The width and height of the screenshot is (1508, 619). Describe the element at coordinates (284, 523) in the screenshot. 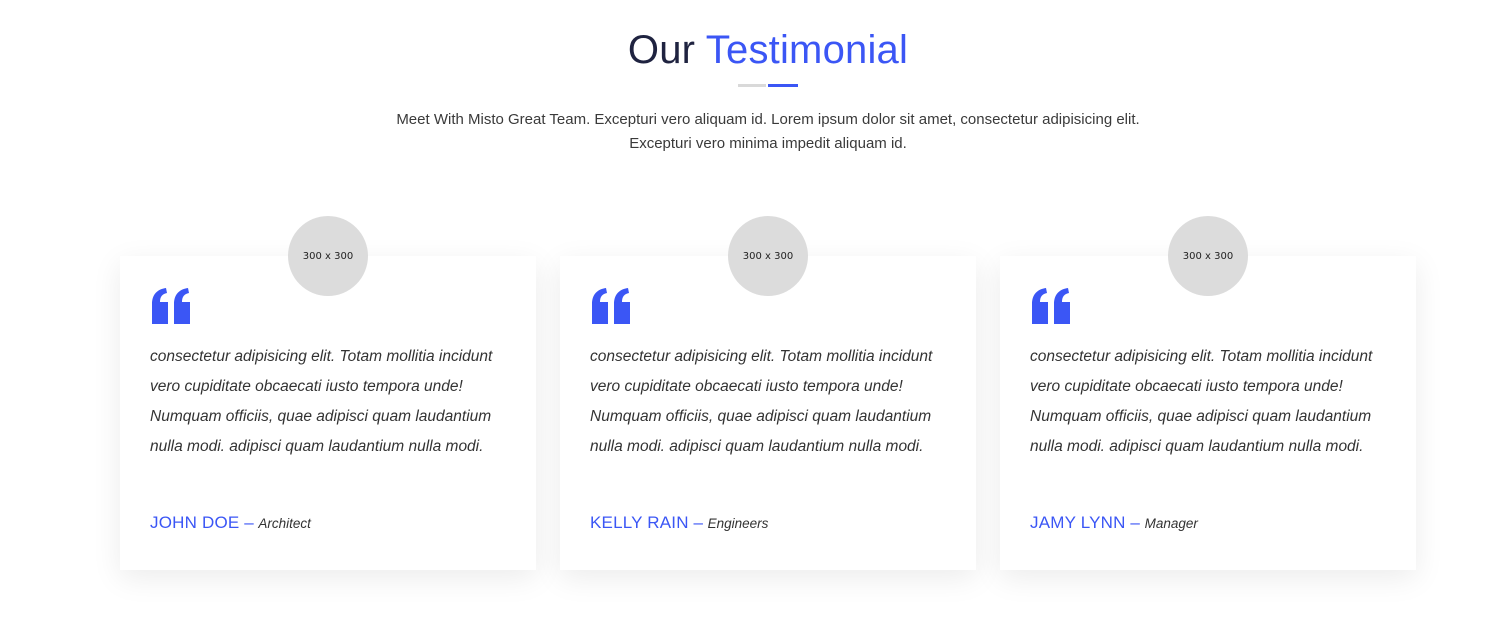

I see `author-role: Architect` at that location.